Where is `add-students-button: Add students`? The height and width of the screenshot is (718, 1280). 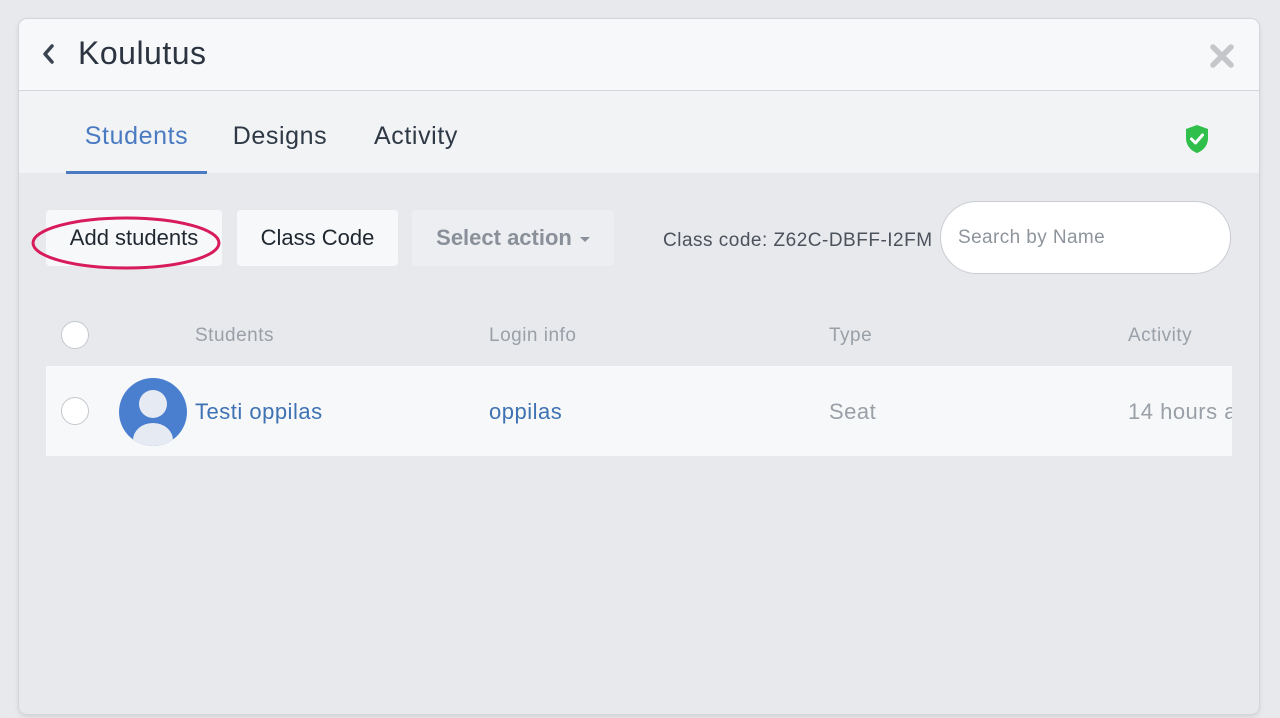 add-students-button: Add students is located at coordinates (134, 238).